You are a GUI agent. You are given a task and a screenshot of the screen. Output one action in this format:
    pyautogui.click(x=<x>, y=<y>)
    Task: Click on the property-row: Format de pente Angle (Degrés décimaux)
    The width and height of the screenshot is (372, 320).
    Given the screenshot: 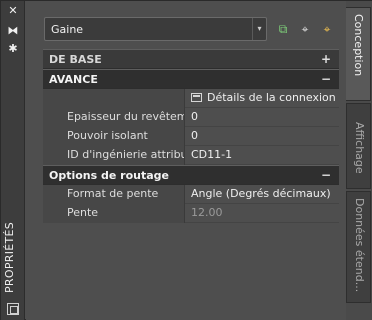 What is the action you would take?
    pyautogui.click(x=191, y=194)
    